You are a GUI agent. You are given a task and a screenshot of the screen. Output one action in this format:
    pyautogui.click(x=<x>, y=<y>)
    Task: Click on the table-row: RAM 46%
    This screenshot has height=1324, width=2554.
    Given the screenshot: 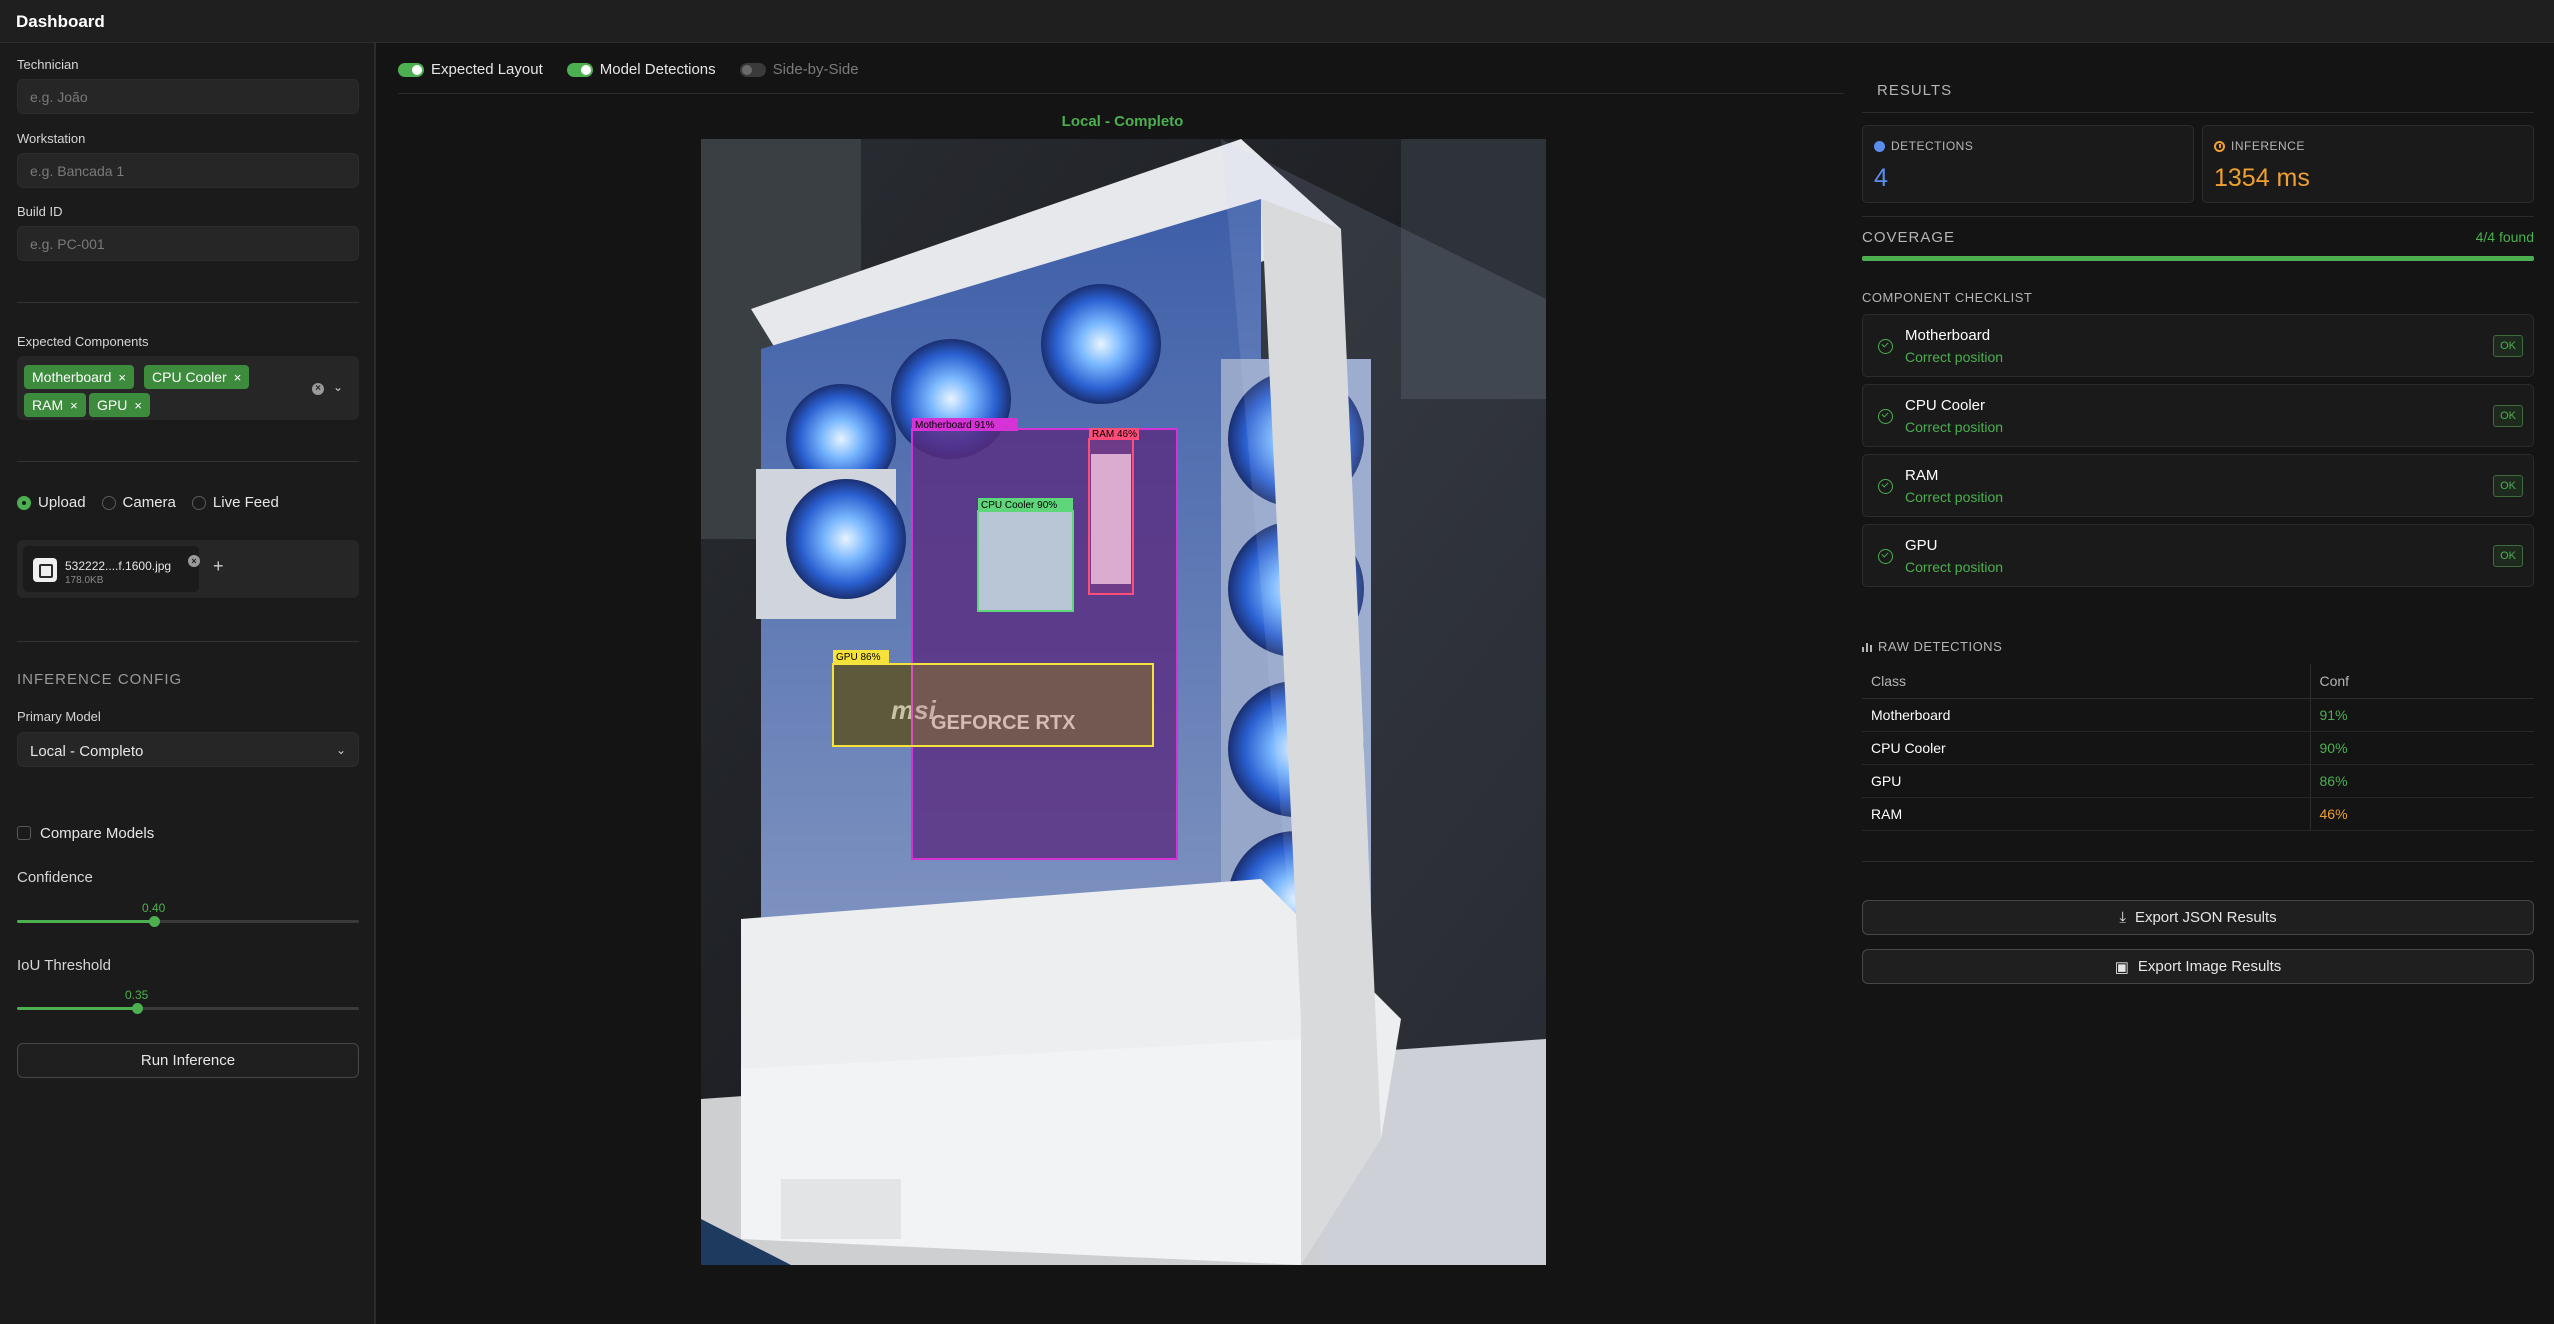 What is the action you would take?
    pyautogui.click(x=2198, y=814)
    